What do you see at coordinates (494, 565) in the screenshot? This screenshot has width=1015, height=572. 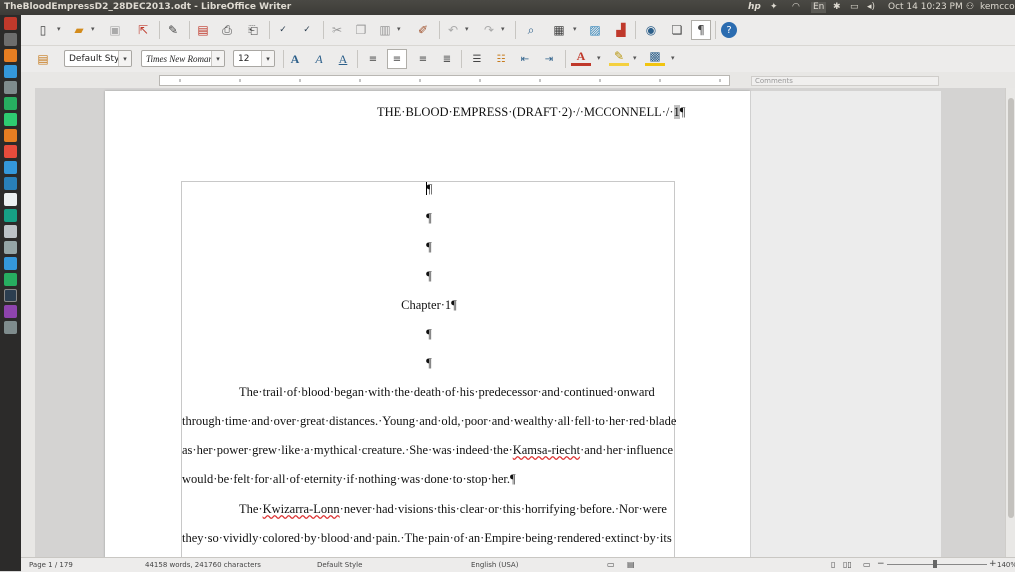 I see `language: English (USA)` at bounding box center [494, 565].